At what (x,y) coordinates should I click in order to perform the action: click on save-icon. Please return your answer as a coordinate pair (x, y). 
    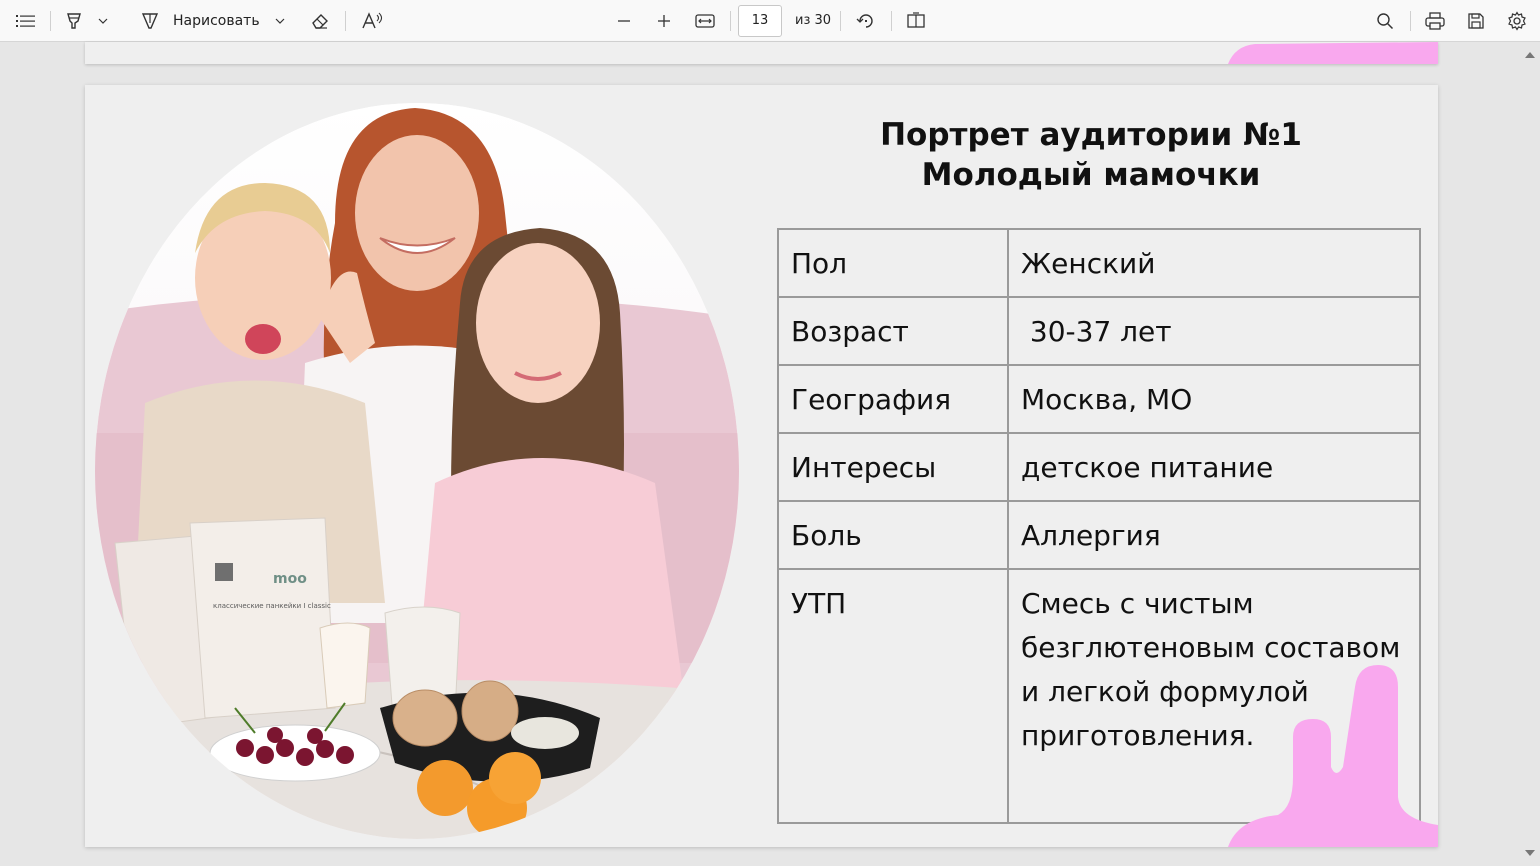
    Looking at the image, I should click on (1476, 21).